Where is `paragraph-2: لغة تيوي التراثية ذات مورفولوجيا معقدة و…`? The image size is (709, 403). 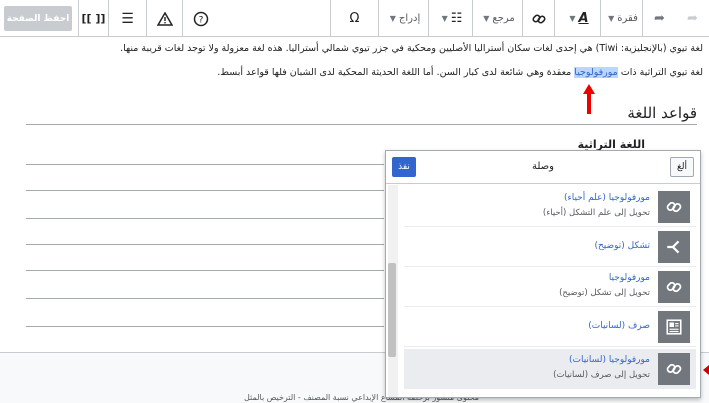
paragraph-2: لغة تيوي التراثية ذات مورفولوجيا معقدة و… is located at coordinates (460, 73).